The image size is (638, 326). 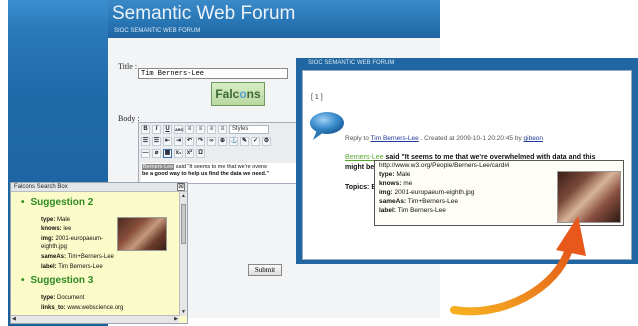 I want to click on reply-prefix: Reply to, so click(x=358, y=138).